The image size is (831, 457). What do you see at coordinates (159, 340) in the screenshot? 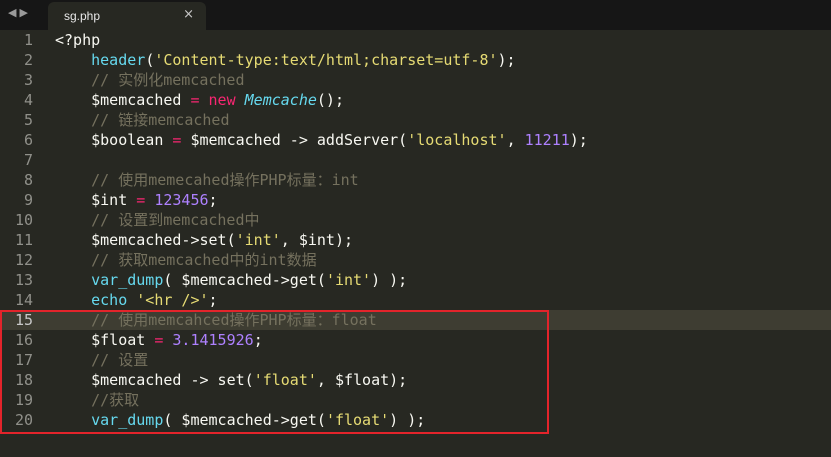
I see `code-line: $float = 3.1415926;` at bounding box center [159, 340].